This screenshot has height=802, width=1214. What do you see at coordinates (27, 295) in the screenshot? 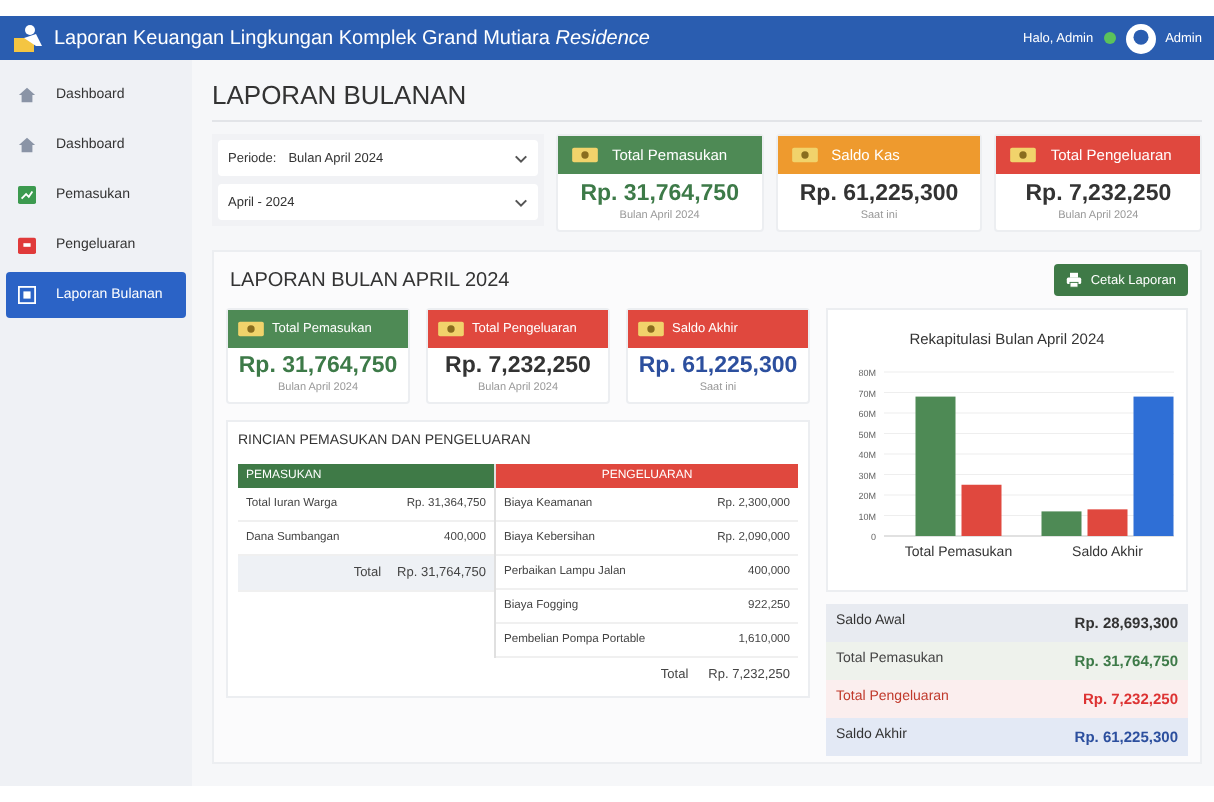
I see `document-icon` at bounding box center [27, 295].